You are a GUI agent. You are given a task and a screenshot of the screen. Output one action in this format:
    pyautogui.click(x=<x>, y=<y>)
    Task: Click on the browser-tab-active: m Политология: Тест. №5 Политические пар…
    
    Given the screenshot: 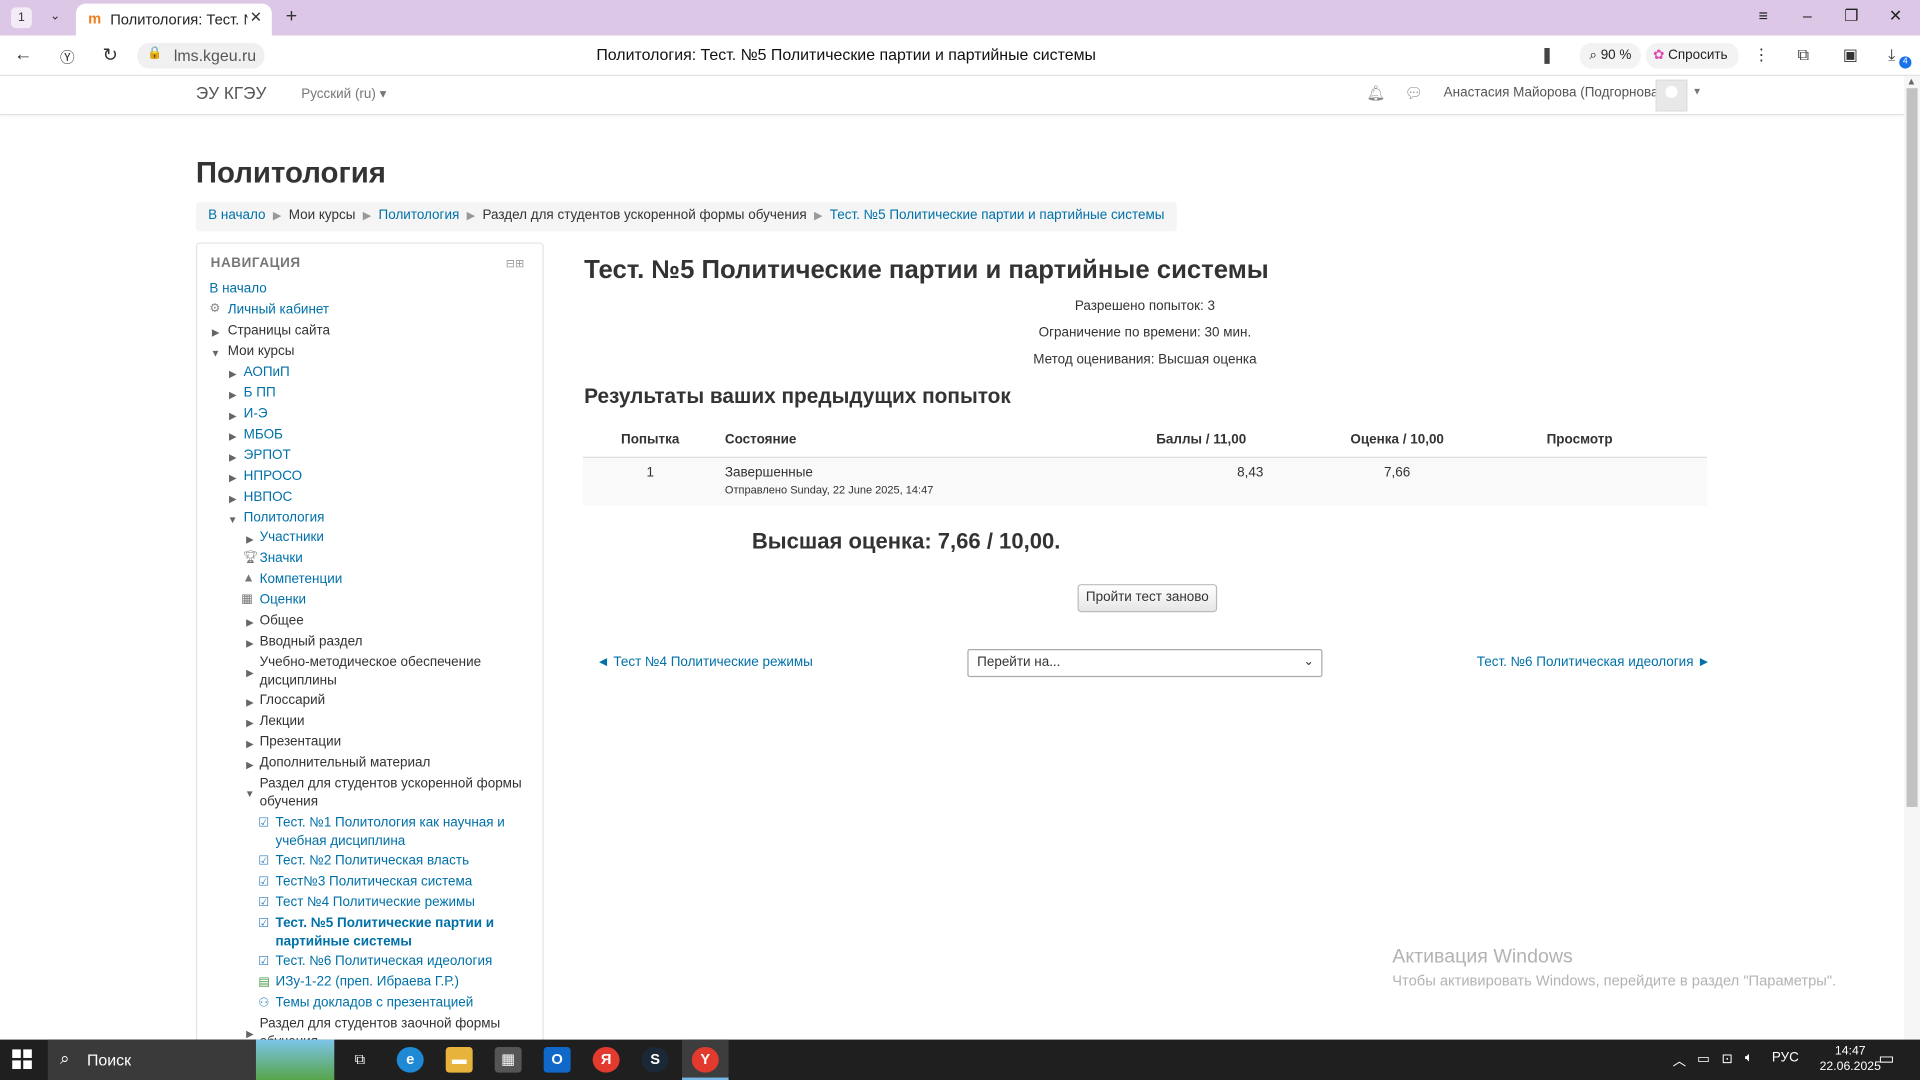 What is the action you would take?
    pyautogui.click(x=173, y=19)
    